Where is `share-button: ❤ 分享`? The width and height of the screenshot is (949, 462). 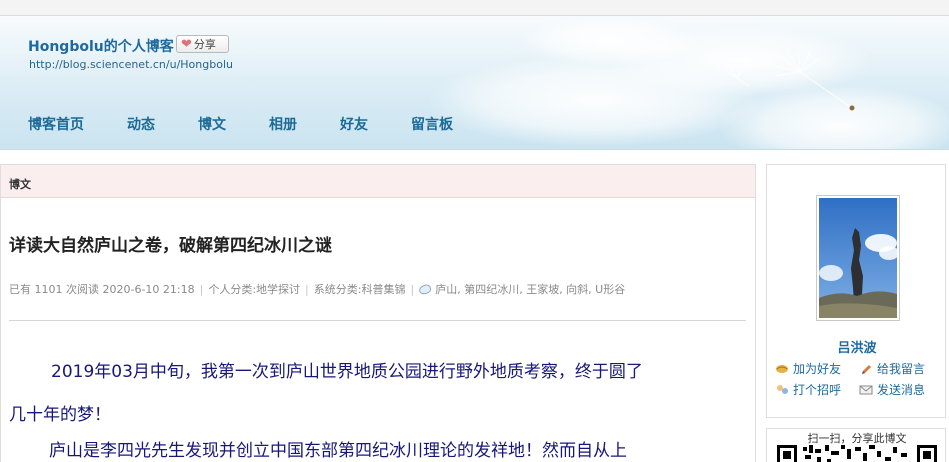 share-button: ❤ 分享 is located at coordinates (202, 44).